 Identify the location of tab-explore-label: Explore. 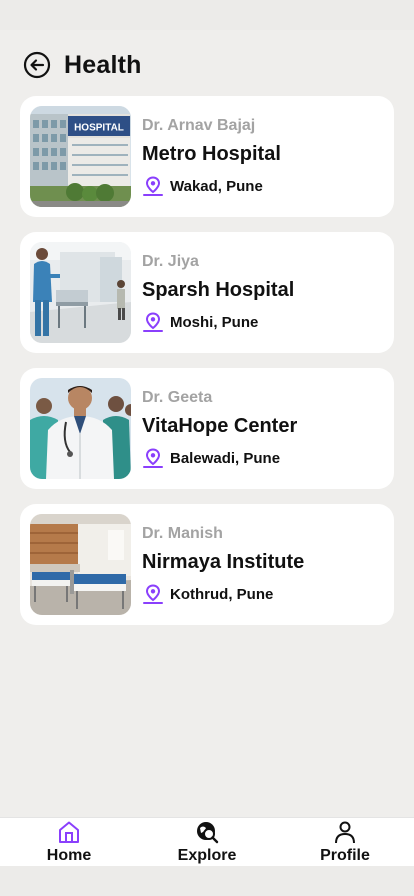
(207, 855).